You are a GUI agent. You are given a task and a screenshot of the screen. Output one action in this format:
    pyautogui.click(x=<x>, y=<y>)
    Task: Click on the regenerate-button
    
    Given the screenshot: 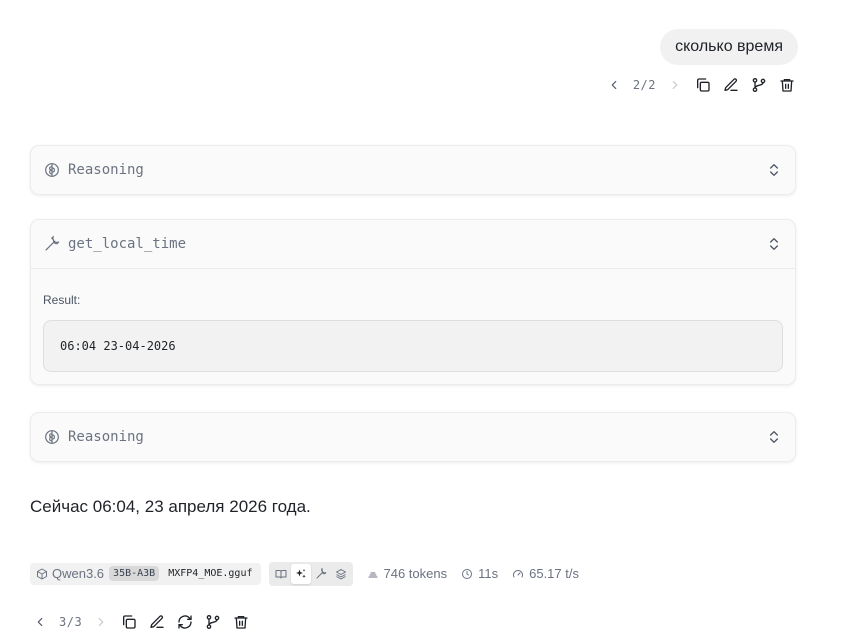 What is the action you would take?
    pyautogui.click(x=185, y=622)
    